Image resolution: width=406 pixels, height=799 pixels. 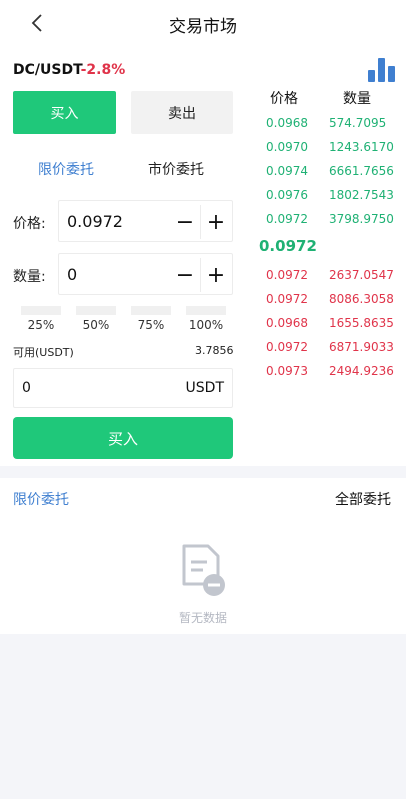 I want to click on amount-increment-button: +, so click(x=216, y=275).